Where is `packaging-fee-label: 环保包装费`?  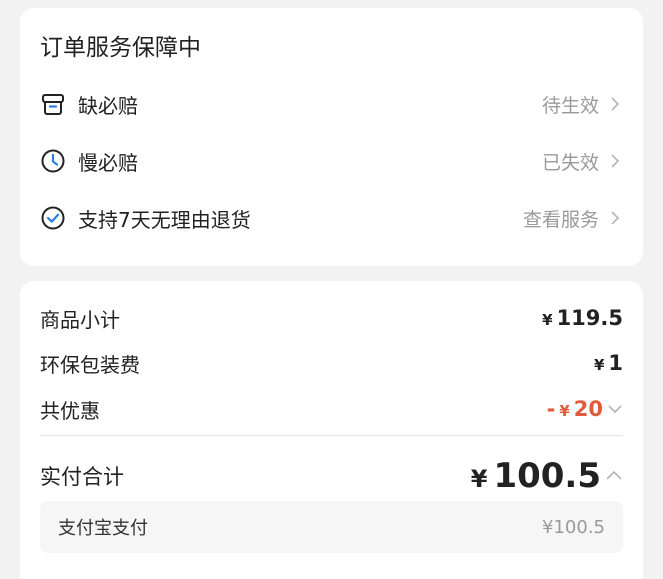 packaging-fee-label: 环保包装费 is located at coordinates (90, 364).